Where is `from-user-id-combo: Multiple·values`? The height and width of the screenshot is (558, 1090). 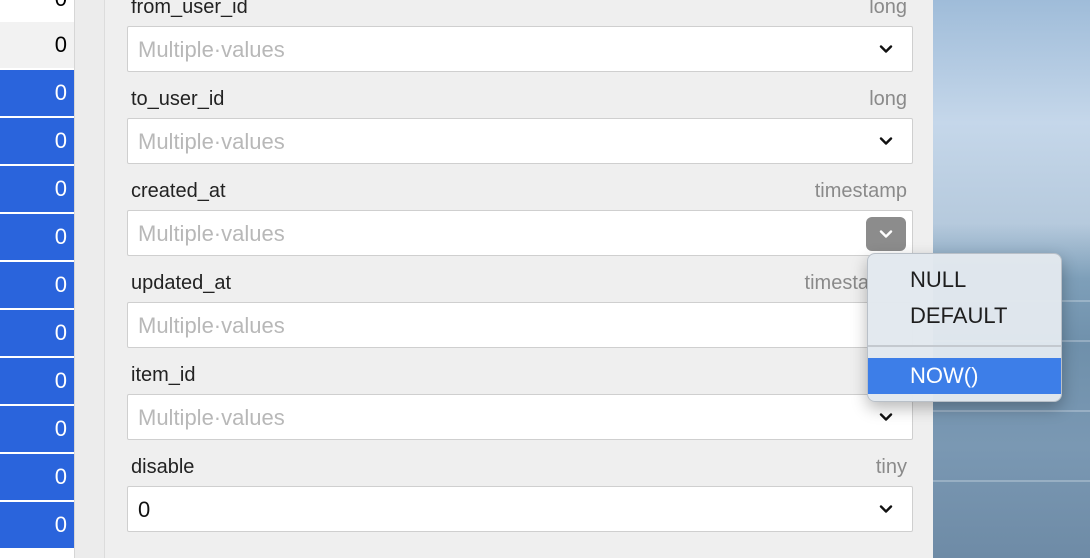 from-user-id-combo: Multiple·values is located at coordinates (520, 49).